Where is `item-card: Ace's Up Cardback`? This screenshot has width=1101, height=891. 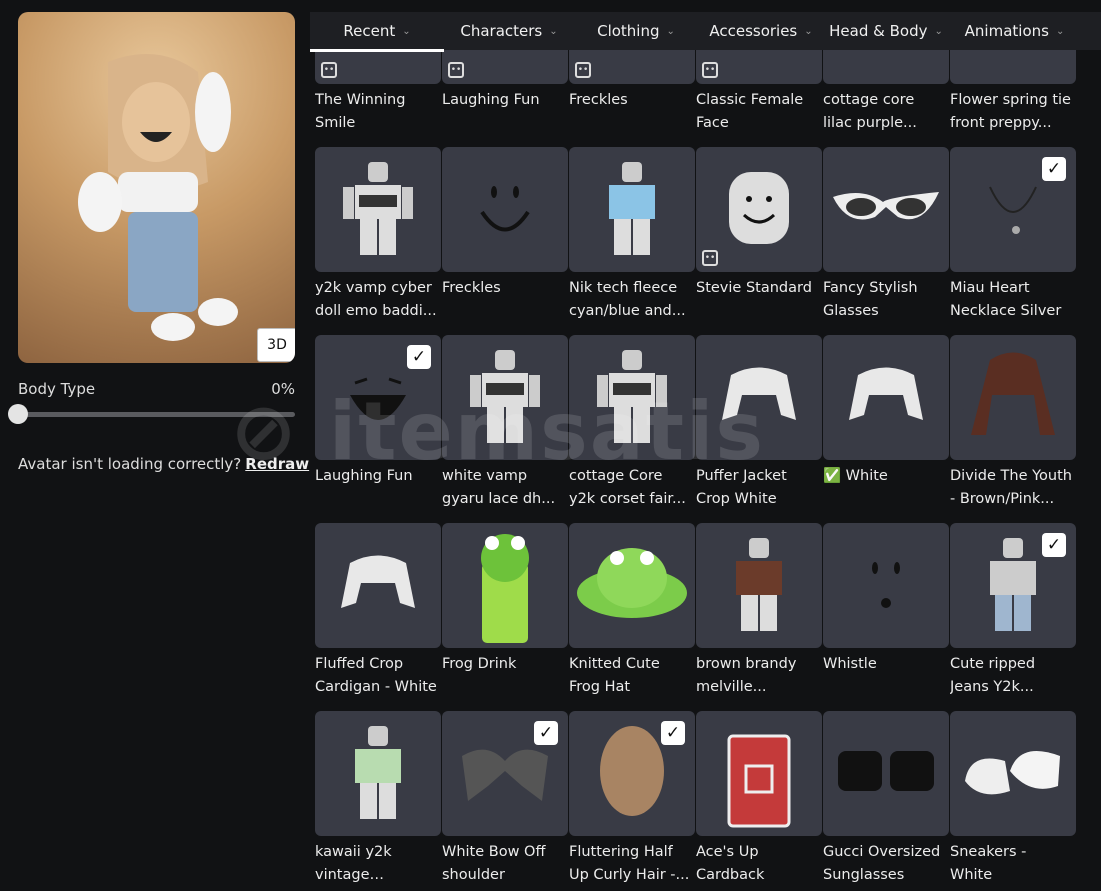
item-card: Ace's Up Cardback is located at coordinates (759, 801).